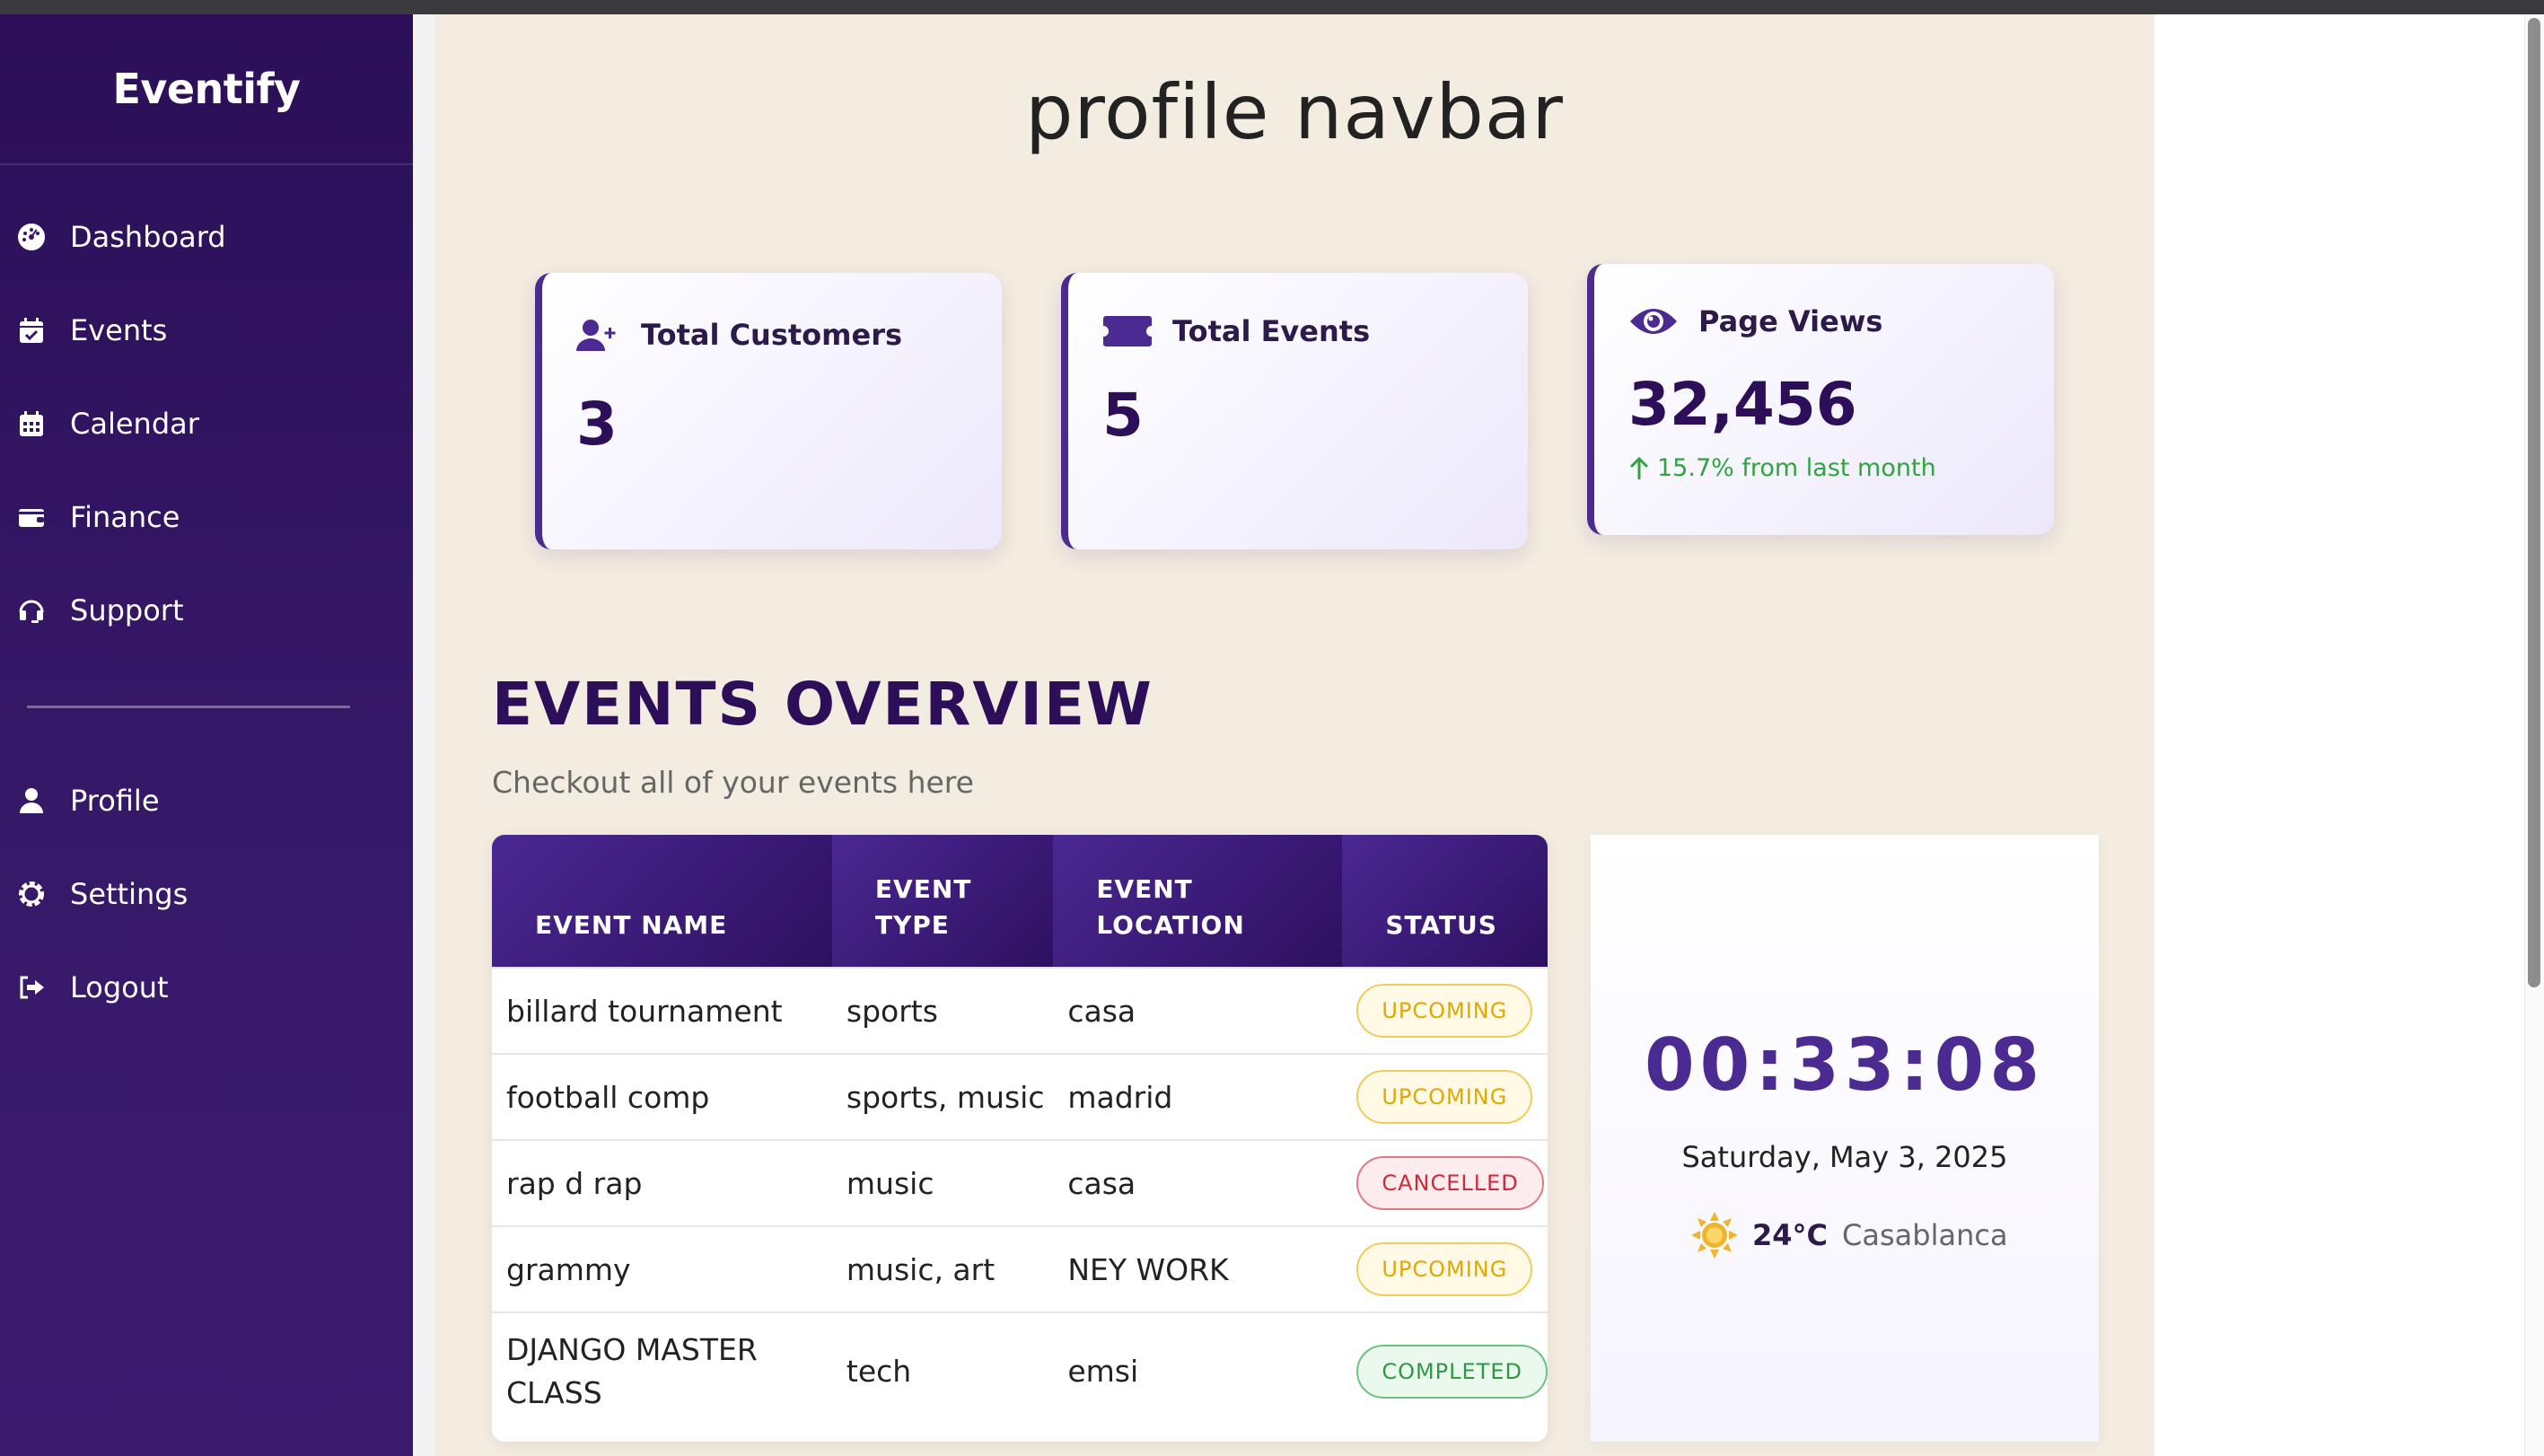  What do you see at coordinates (662, 1096) in the screenshot?
I see `cell-event-name: football comp` at bounding box center [662, 1096].